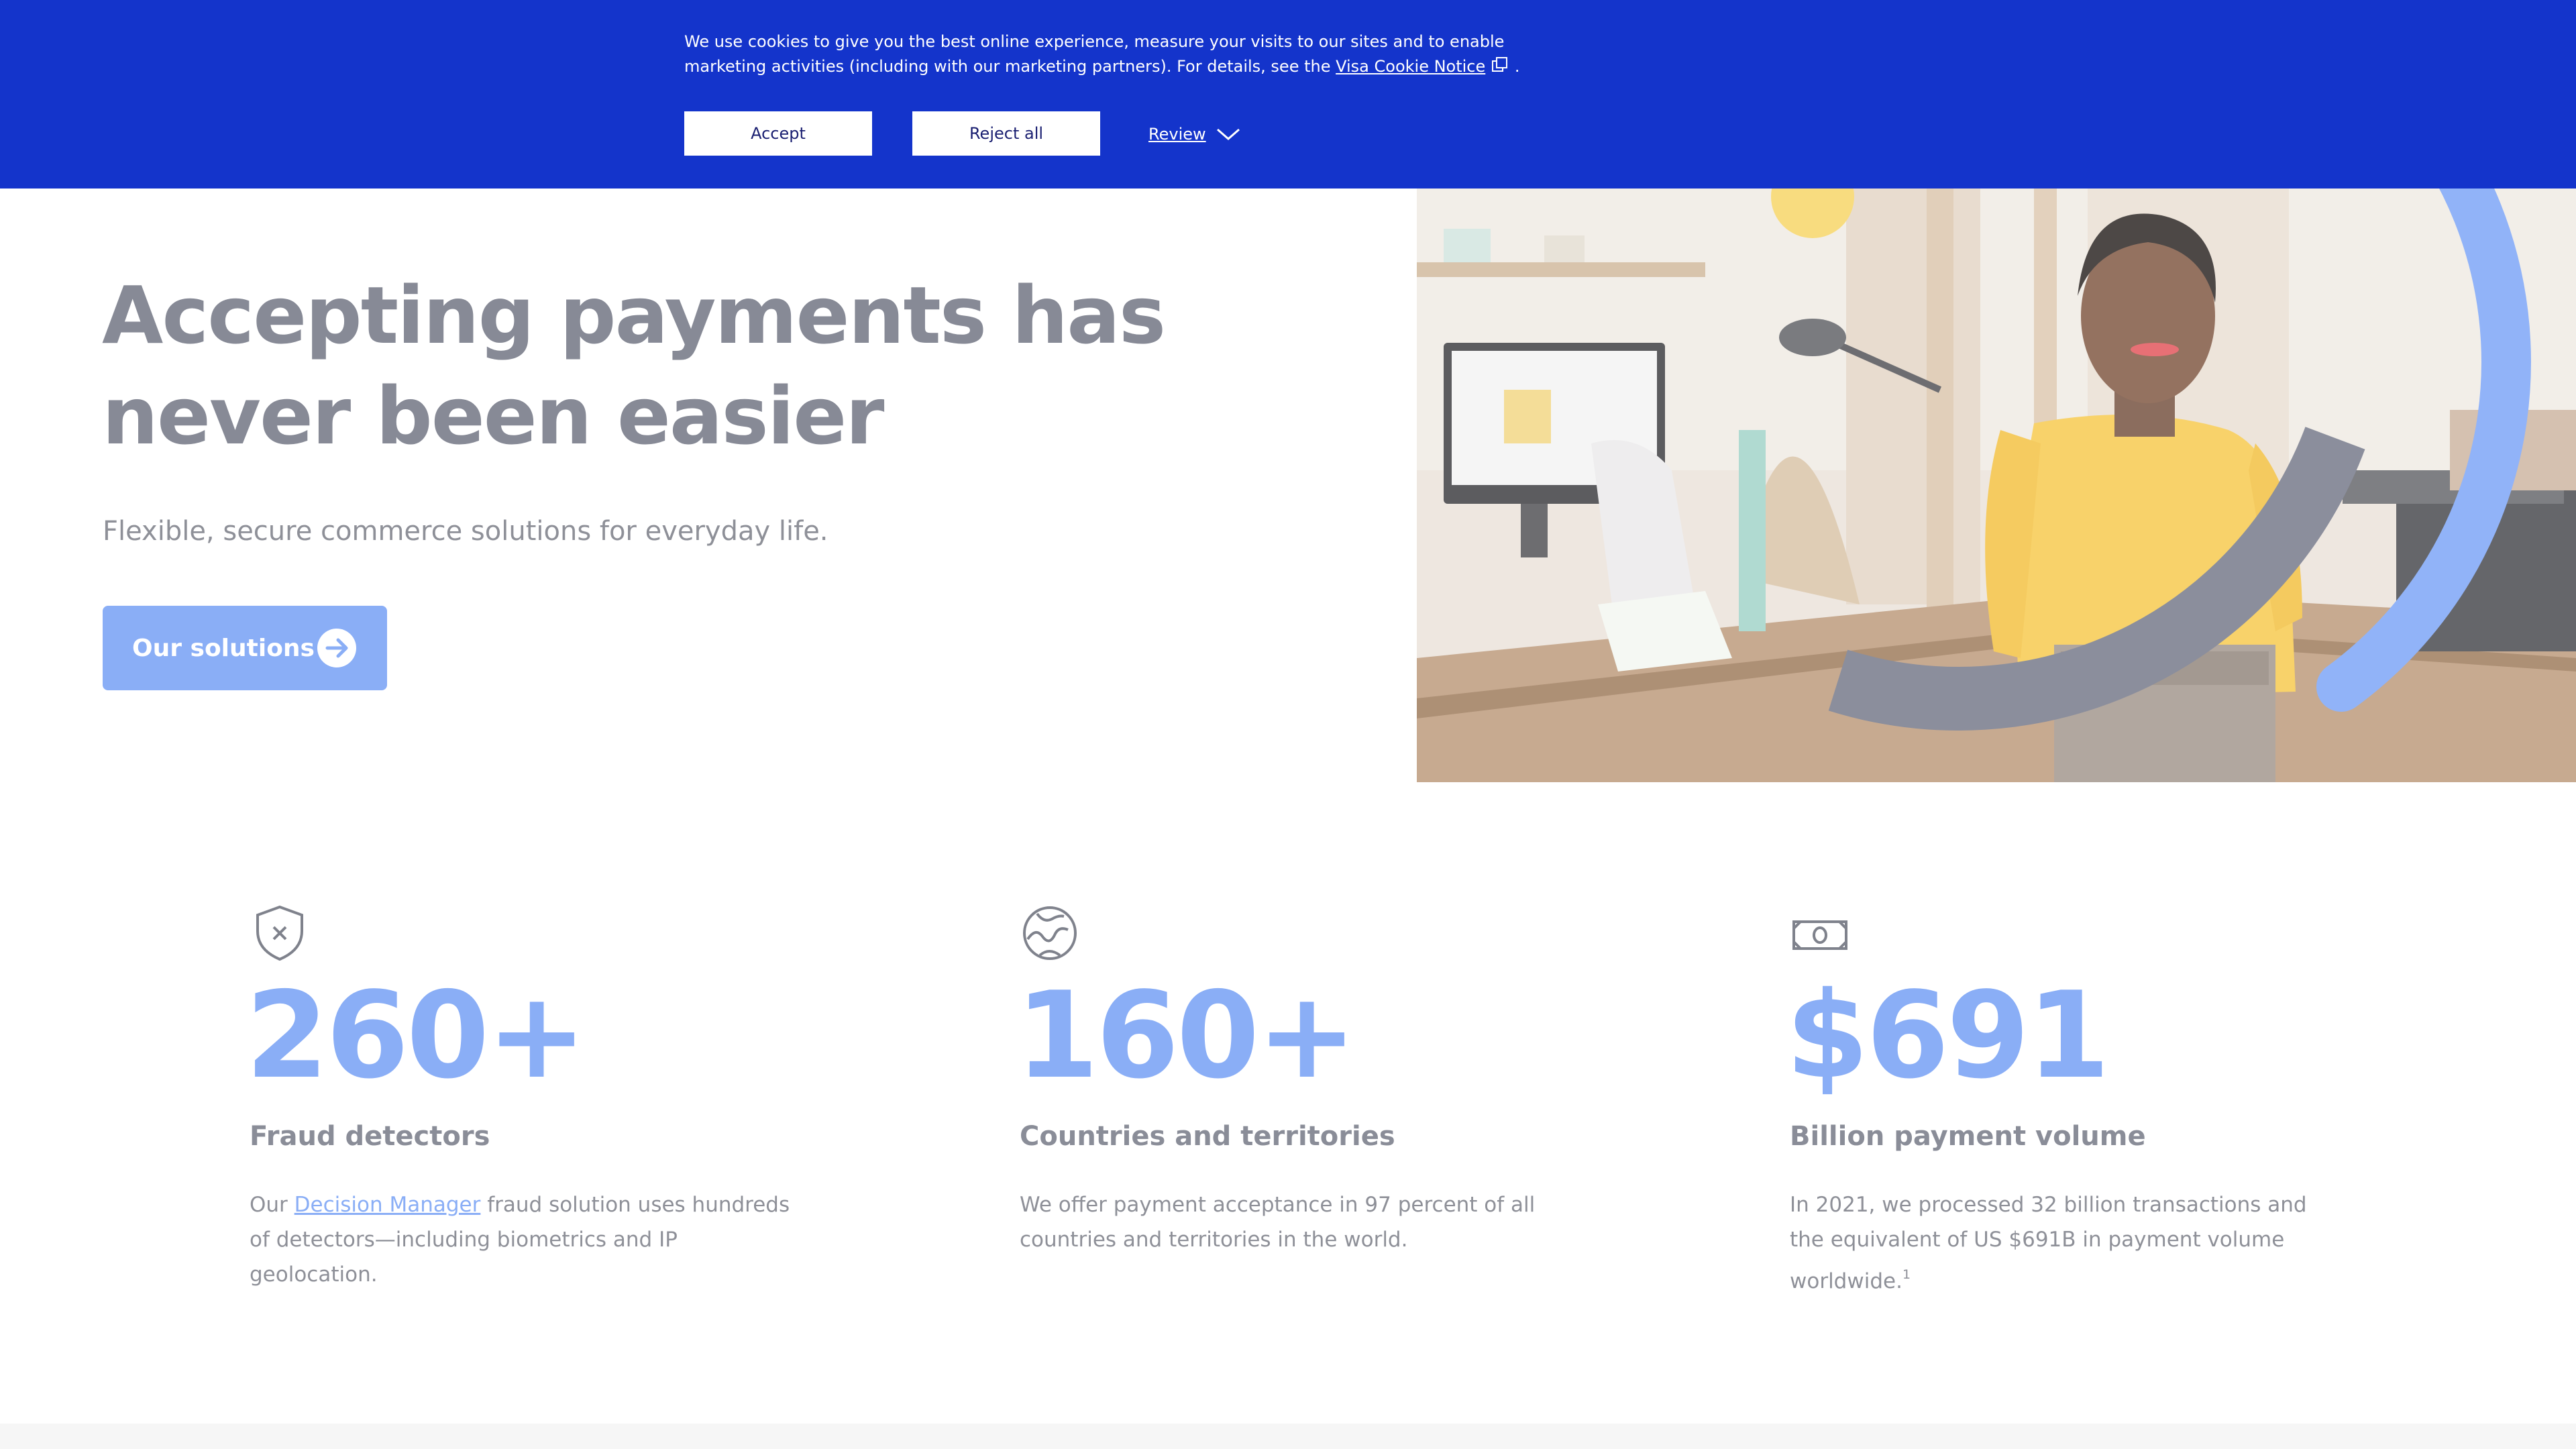 The image size is (2576, 1449). Describe the element at coordinates (336, 648) in the screenshot. I see `arrow-right-circle-icon` at that location.